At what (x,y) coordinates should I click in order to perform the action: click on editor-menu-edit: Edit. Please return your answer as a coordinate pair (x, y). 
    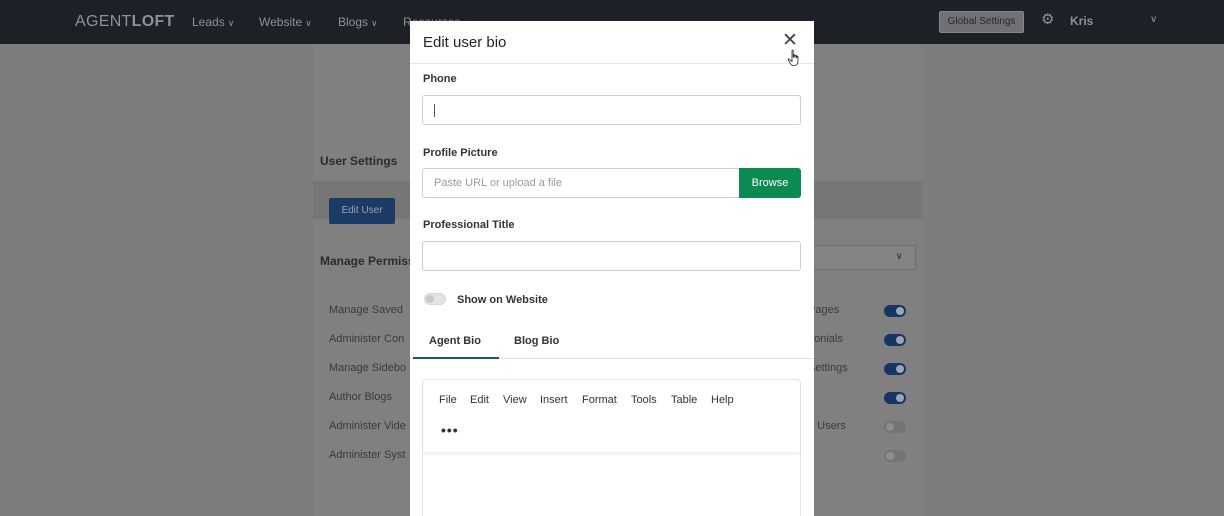
    Looking at the image, I should click on (479, 400).